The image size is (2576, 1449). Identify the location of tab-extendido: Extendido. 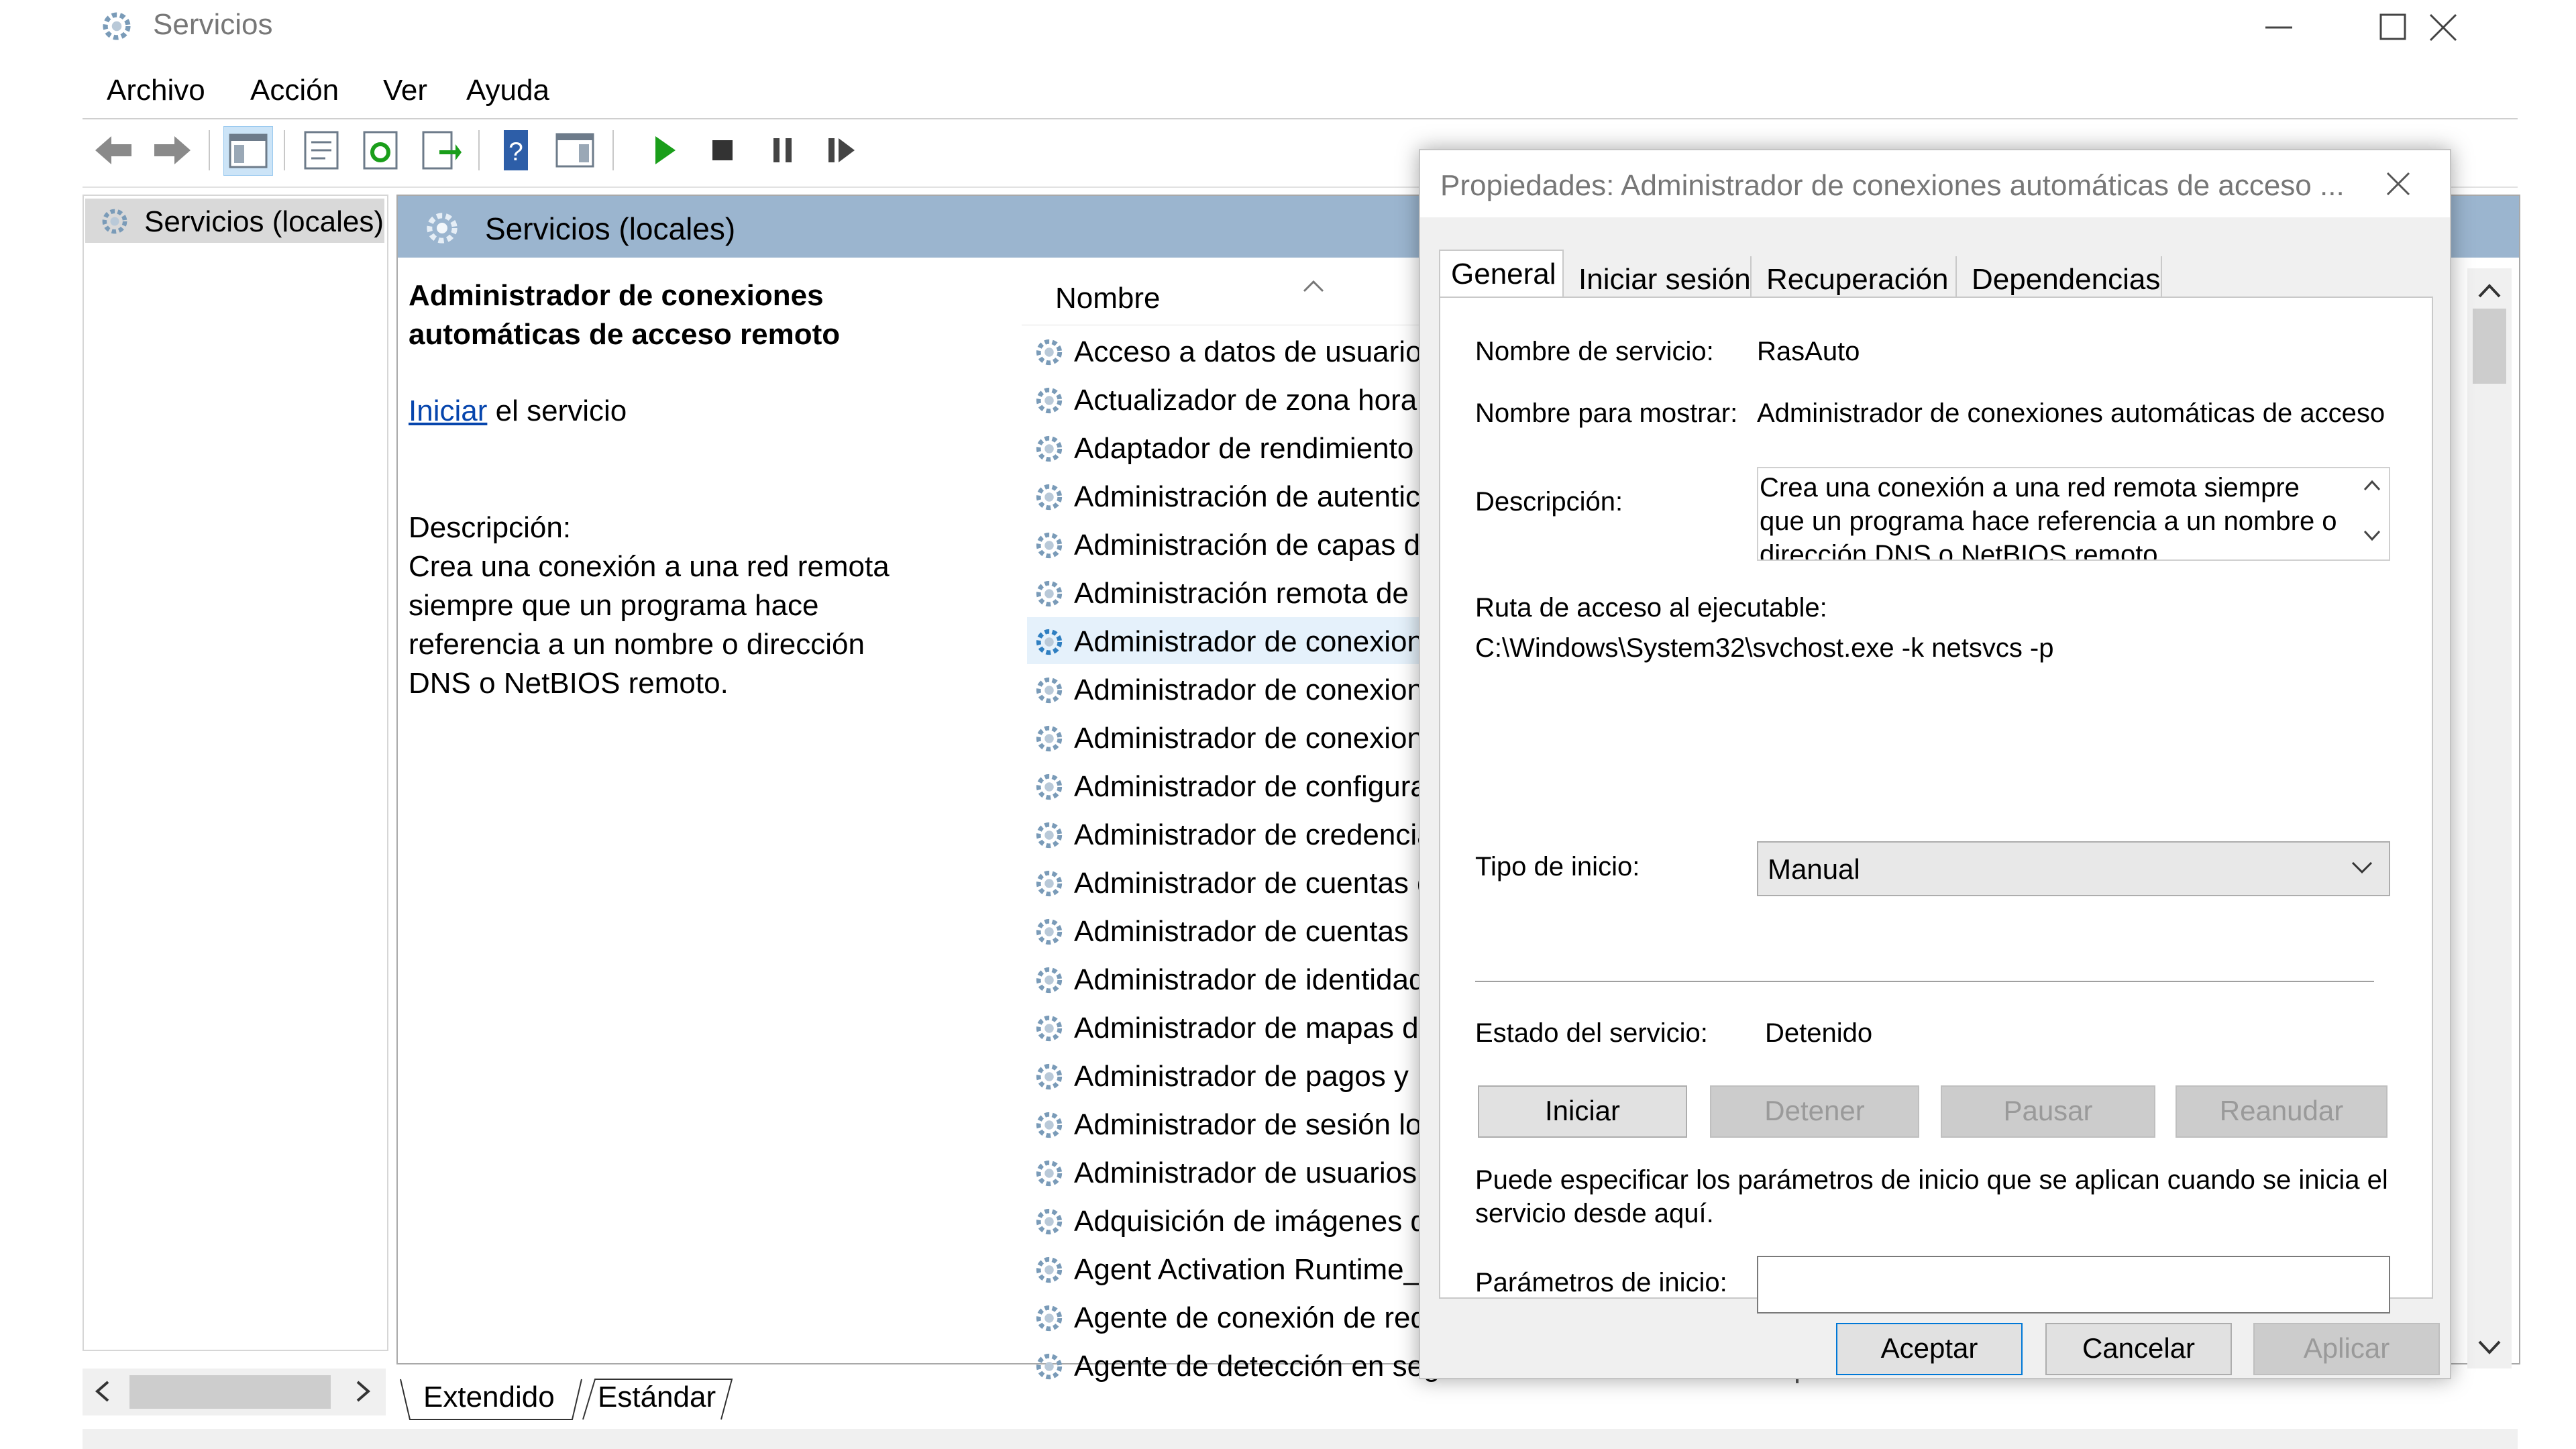
(489, 1397).